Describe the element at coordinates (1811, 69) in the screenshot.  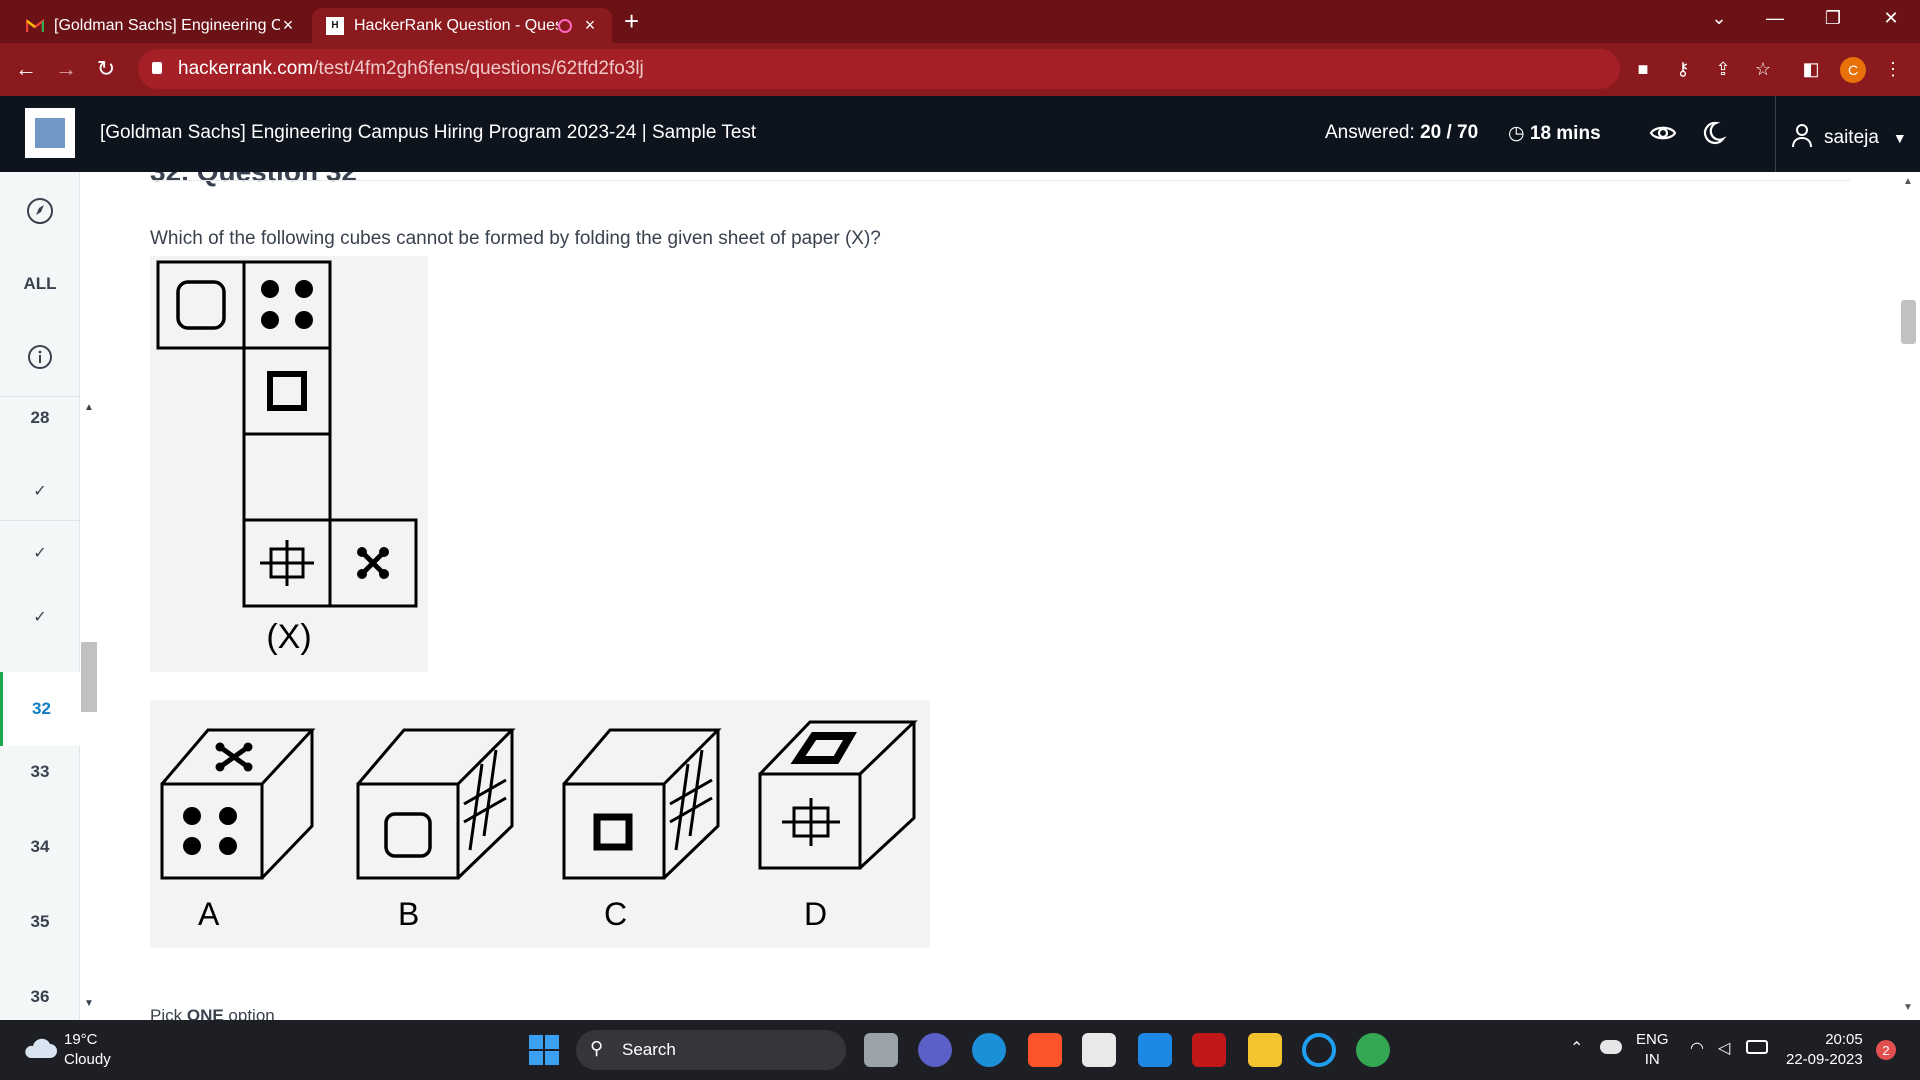
I see `side-panel-icon: ◧` at that location.